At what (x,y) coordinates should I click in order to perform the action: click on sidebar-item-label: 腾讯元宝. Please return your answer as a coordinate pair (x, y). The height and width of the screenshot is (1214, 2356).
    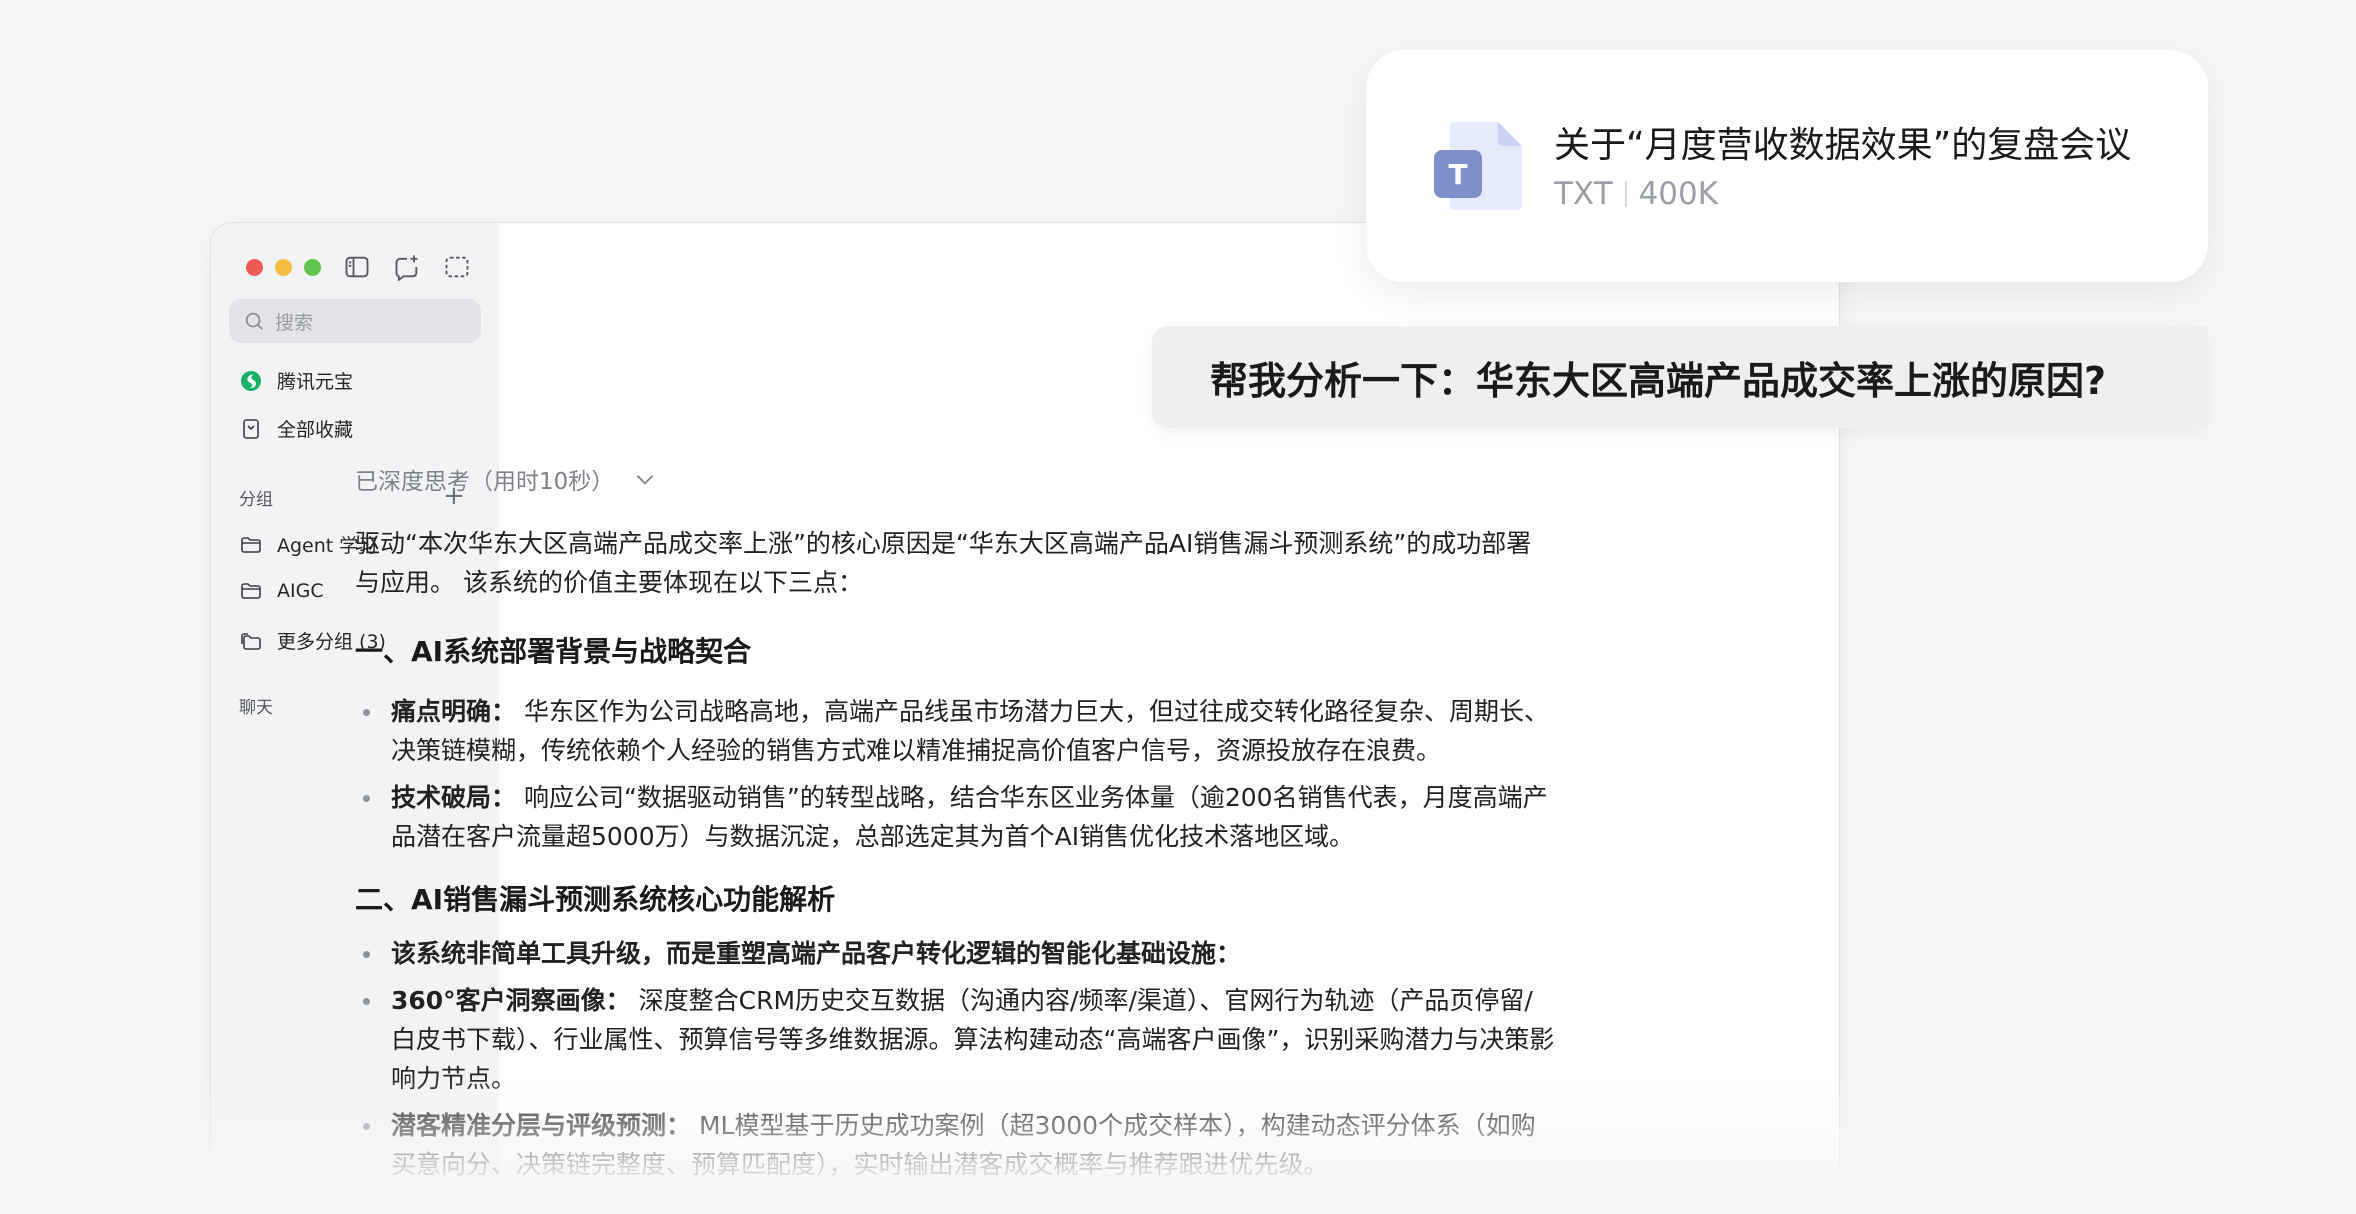
    Looking at the image, I should click on (315, 382).